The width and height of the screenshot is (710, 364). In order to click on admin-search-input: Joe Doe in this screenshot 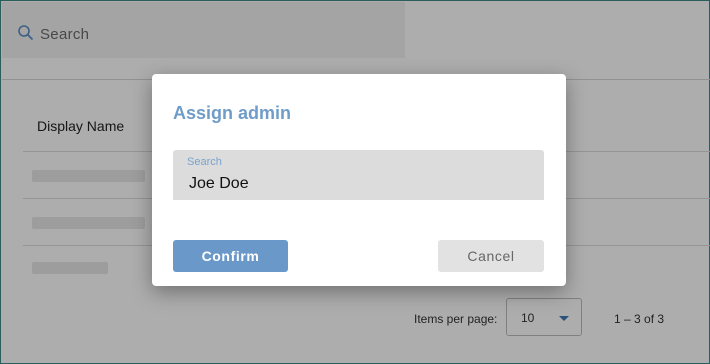, I will do `click(219, 184)`.